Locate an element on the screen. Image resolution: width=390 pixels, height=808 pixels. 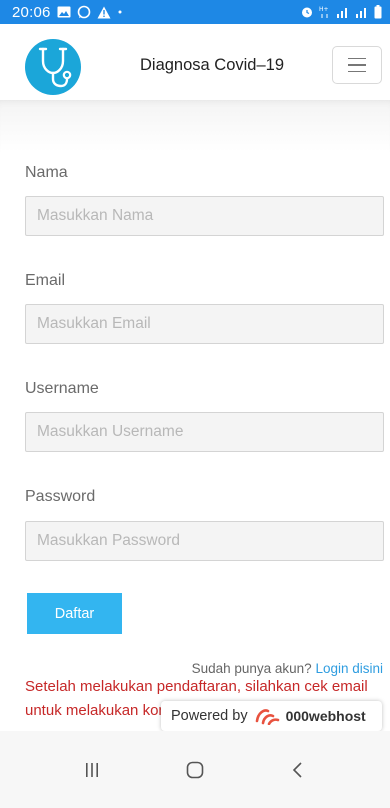
back-icon is located at coordinates (297, 769).